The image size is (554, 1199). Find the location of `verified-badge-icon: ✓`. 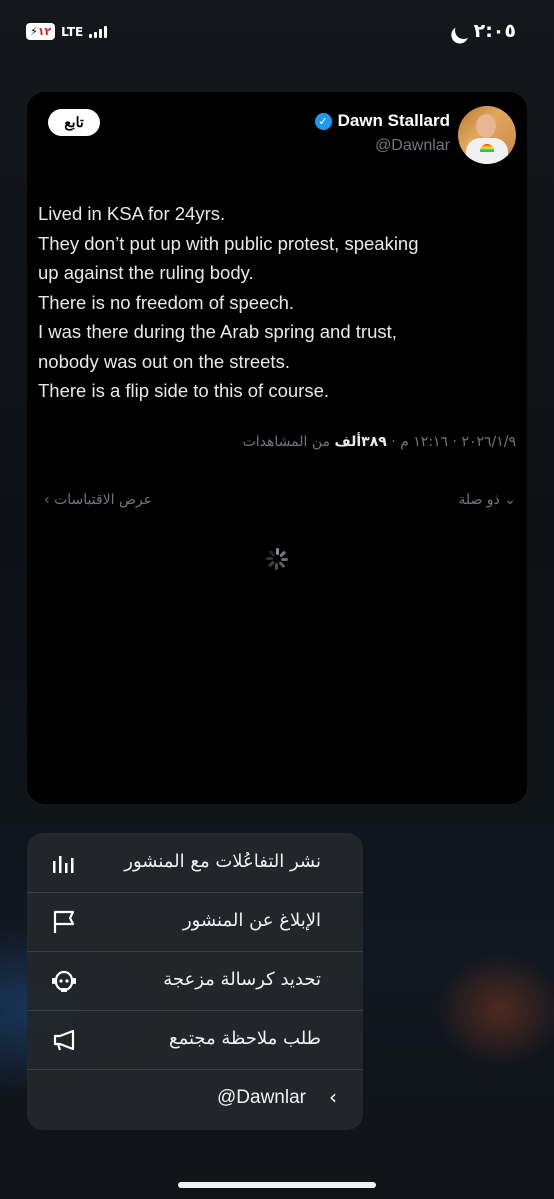

verified-badge-icon: ✓ is located at coordinates (323, 121).